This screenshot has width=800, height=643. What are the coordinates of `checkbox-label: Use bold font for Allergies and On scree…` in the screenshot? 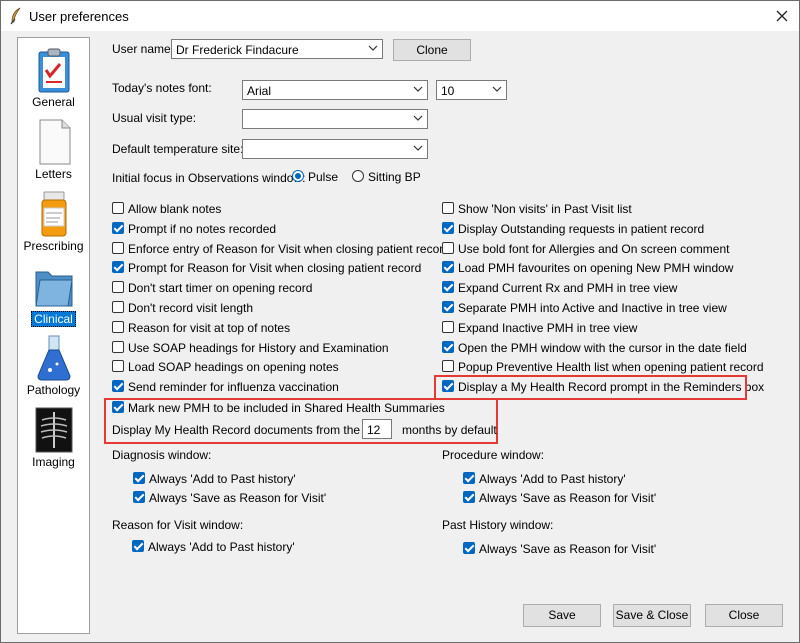 It's located at (594, 248).